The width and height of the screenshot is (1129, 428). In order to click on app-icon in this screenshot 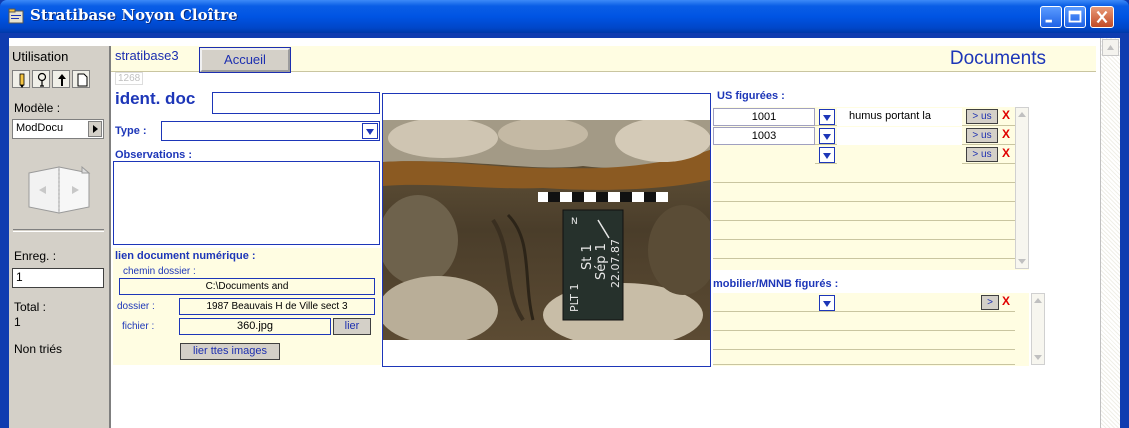, I will do `click(16, 16)`.